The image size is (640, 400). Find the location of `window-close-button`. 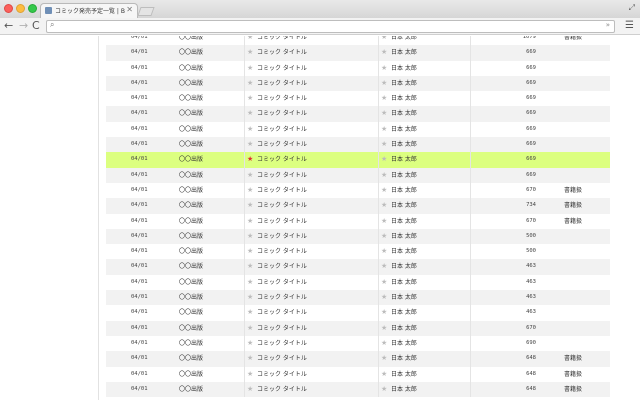

window-close-button is located at coordinates (8, 8).